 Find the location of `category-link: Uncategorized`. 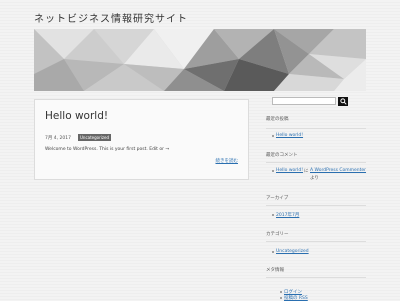

category-link: Uncategorized is located at coordinates (292, 251).